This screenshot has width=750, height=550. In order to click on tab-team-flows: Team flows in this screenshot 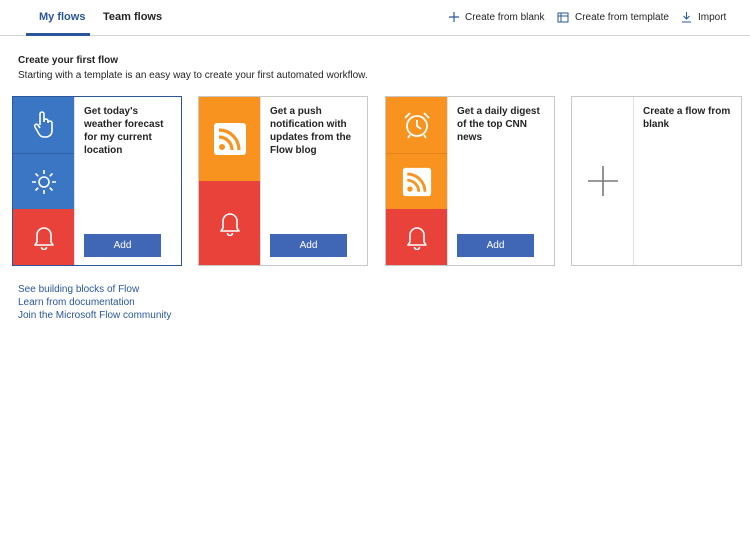, I will do `click(132, 17)`.